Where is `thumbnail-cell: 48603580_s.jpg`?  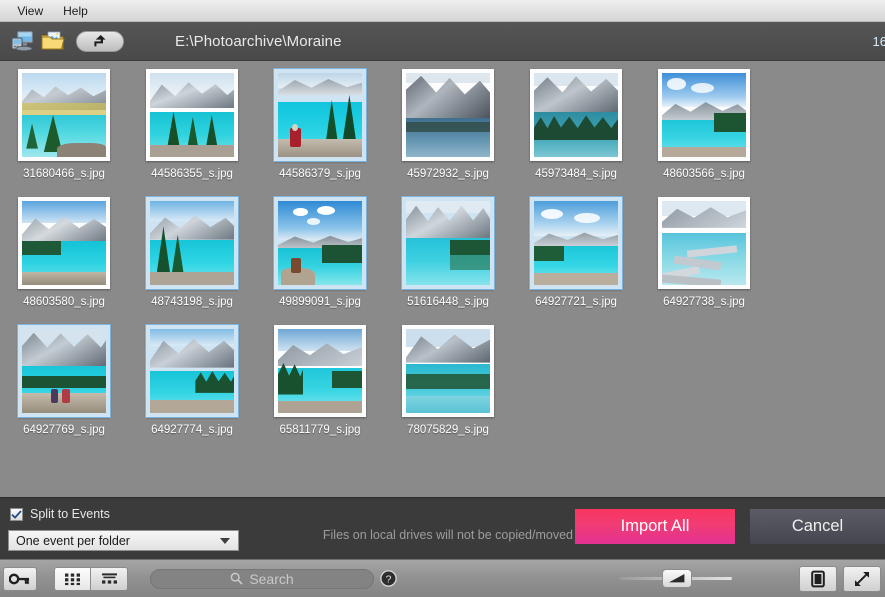 thumbnail-cell: 48603580_s.jpg is located at coordinates (64, 261).